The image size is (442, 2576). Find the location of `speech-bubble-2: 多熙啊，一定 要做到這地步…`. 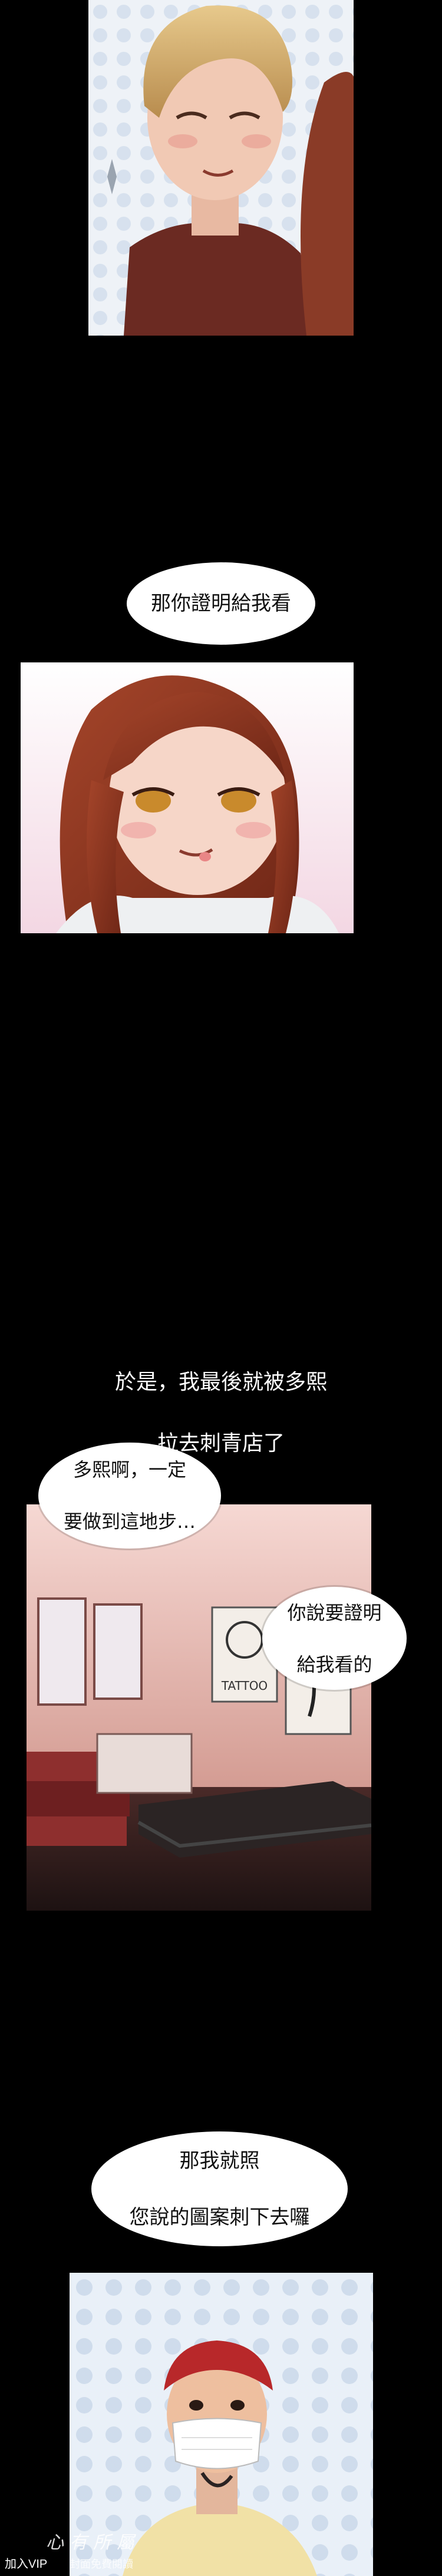

speech-bubble-2: 多熙啊，一定 要做到這地步… is located at coordinates (129, 1496).